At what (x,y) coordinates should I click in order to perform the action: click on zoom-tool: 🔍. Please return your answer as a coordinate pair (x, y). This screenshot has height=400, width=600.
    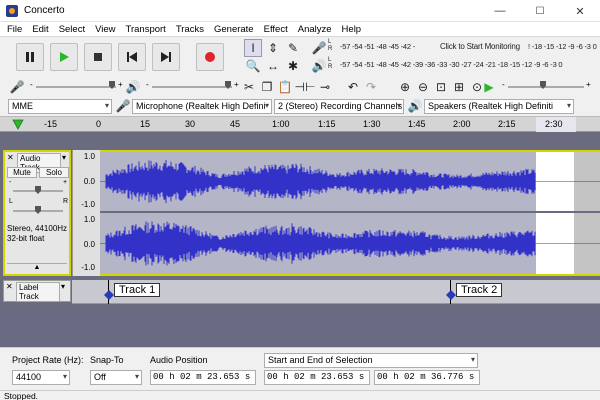
    Looking at the image, I should click on (253, 66).